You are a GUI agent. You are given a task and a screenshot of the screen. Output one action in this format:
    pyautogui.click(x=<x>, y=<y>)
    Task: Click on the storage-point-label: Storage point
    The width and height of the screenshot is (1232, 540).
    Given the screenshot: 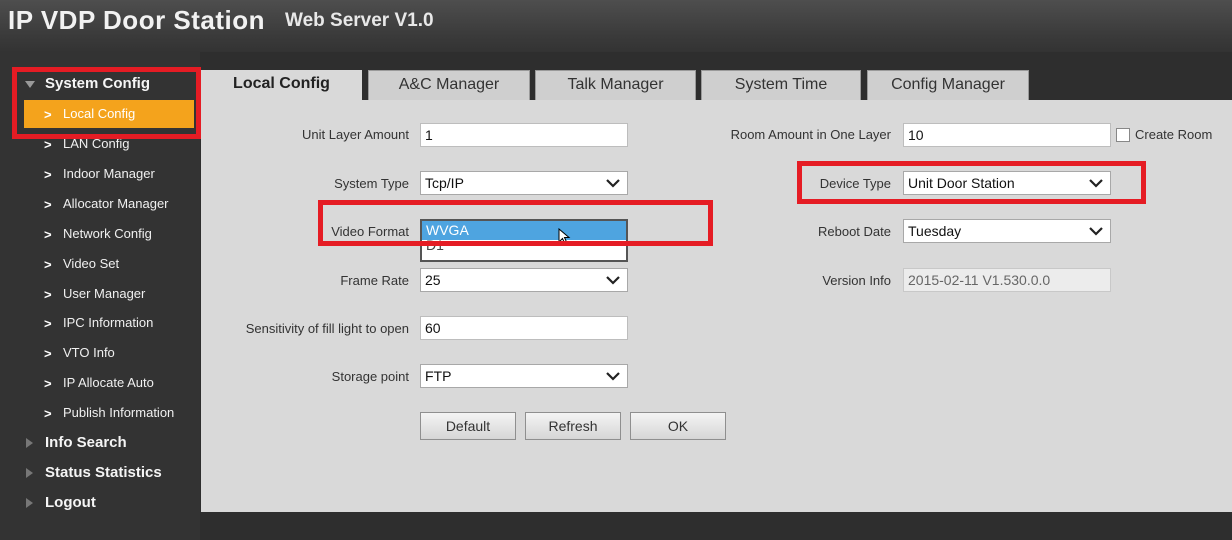 What is the action you would take?
    pyautogui.click(x=370, y=376)
    